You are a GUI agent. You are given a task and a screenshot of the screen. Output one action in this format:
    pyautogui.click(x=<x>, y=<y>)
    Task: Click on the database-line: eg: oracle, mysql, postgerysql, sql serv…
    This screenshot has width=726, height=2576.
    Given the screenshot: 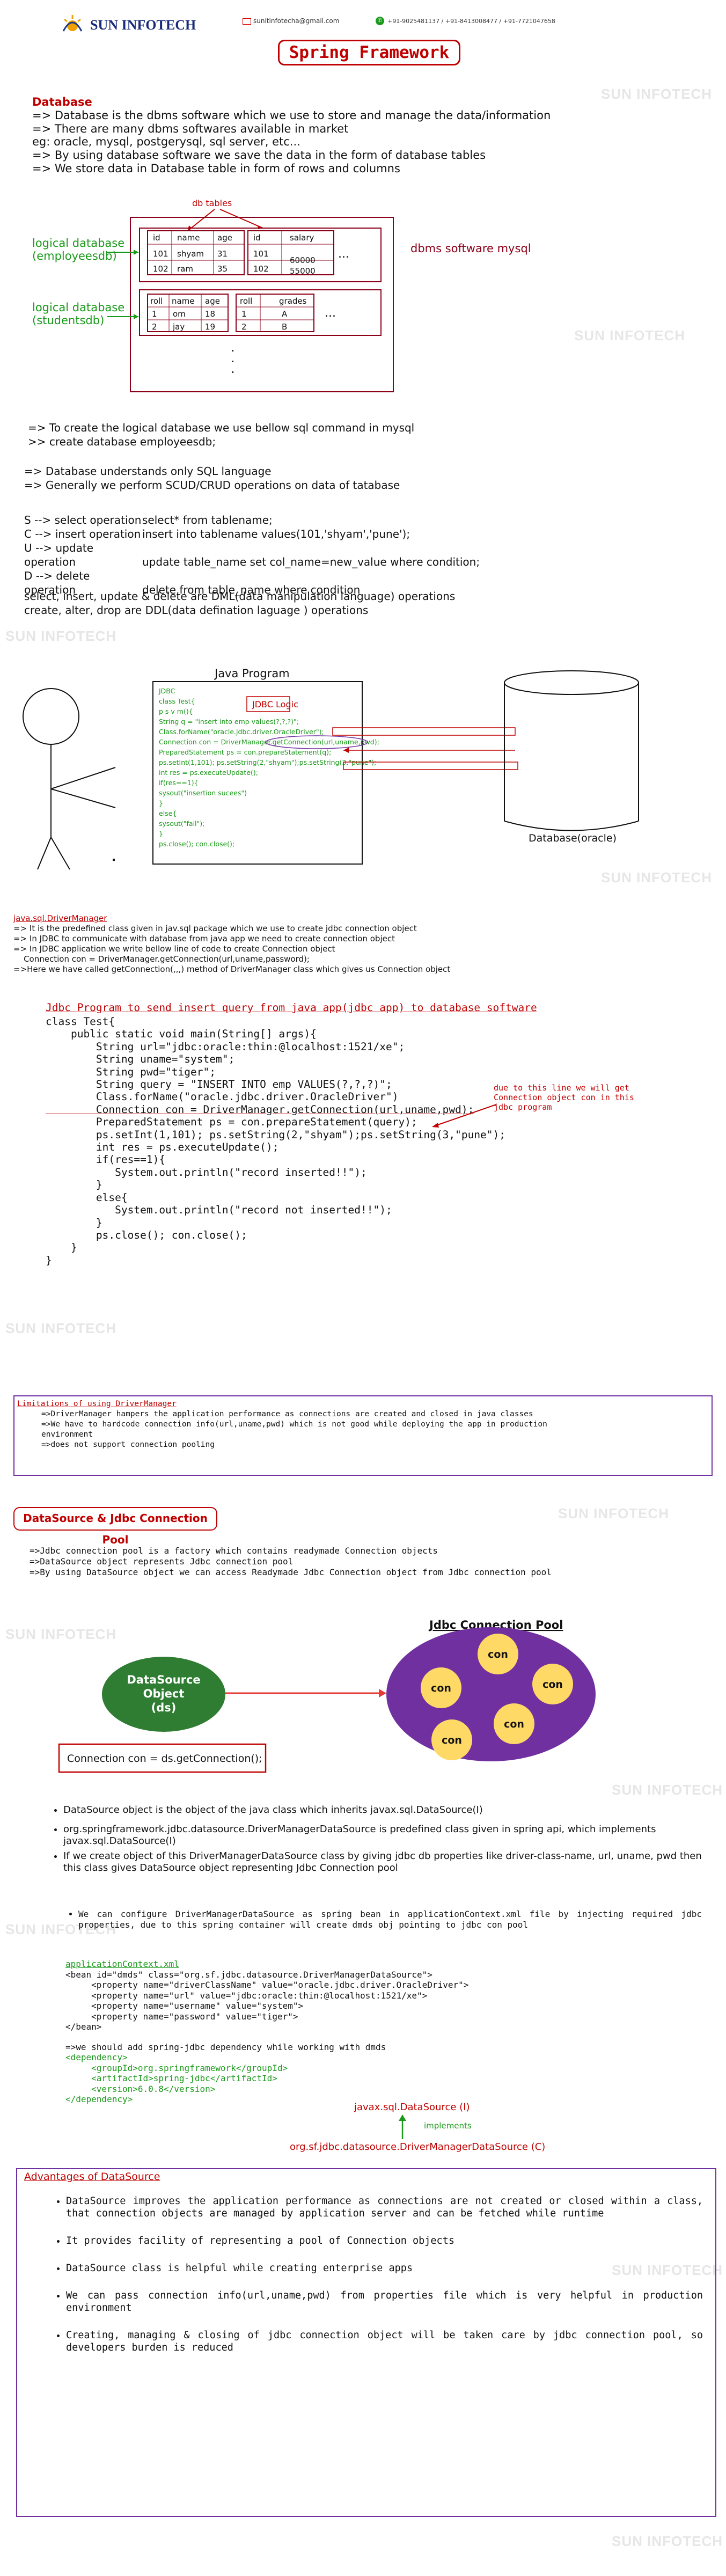 What is the action you would take?
    pyautogui.click(x=166, y=142)
    